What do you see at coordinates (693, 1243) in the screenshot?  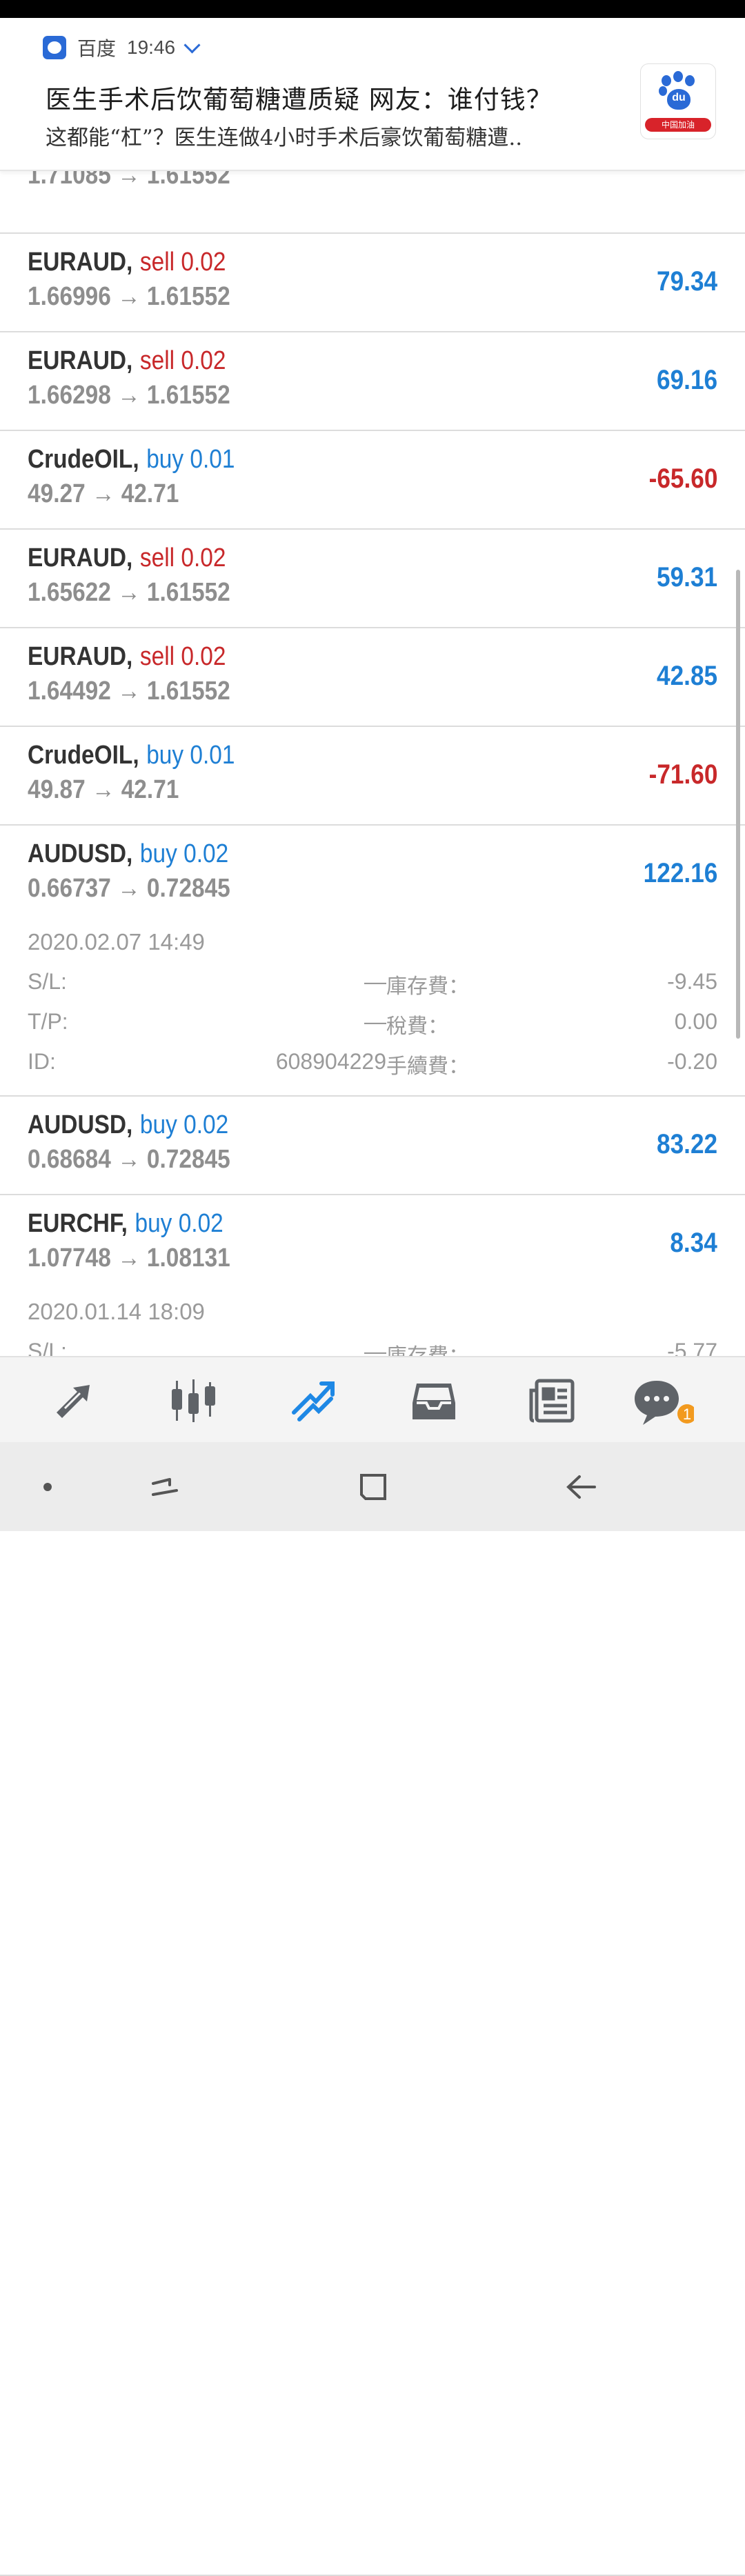 I see `trade-profit: 8.34` at bounding box center [693, 1243].